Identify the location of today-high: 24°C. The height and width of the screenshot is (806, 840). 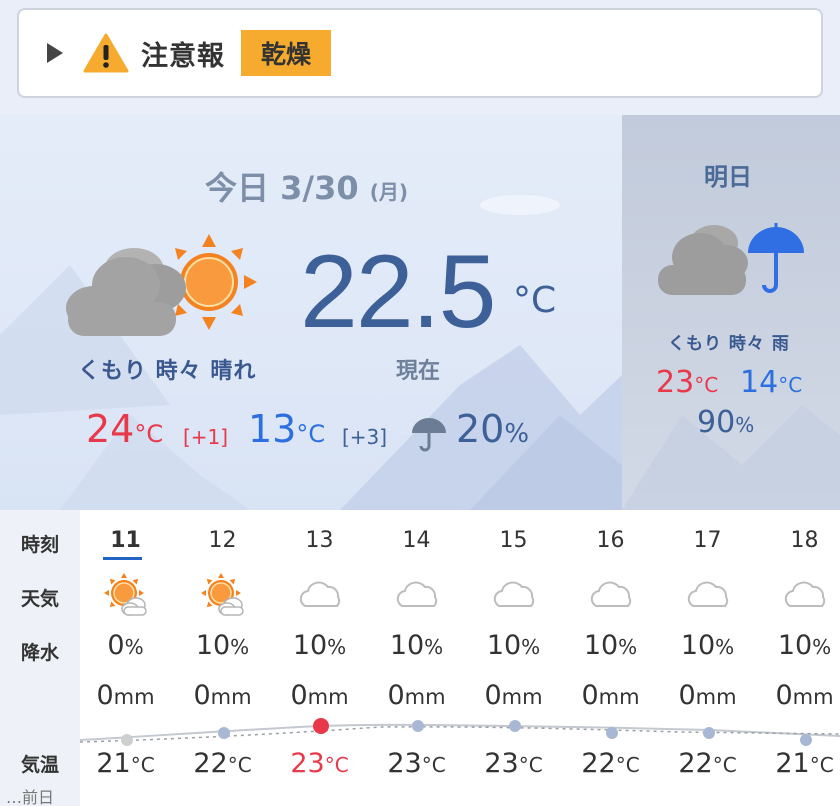
(124, 429).